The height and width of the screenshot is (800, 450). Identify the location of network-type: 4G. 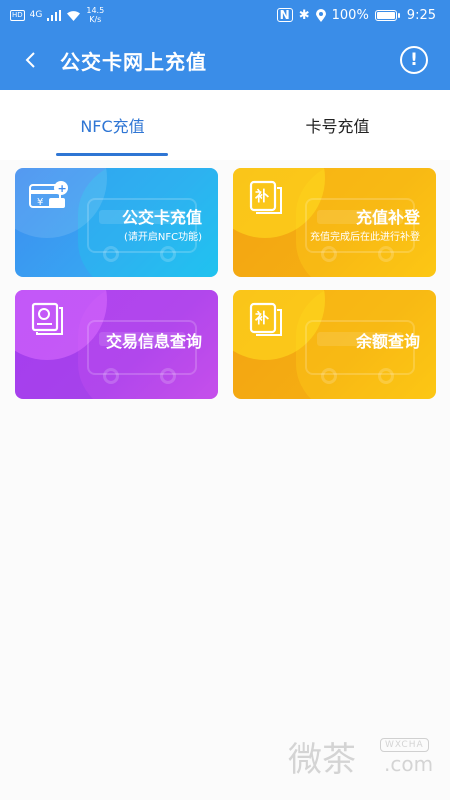
(36, 15).